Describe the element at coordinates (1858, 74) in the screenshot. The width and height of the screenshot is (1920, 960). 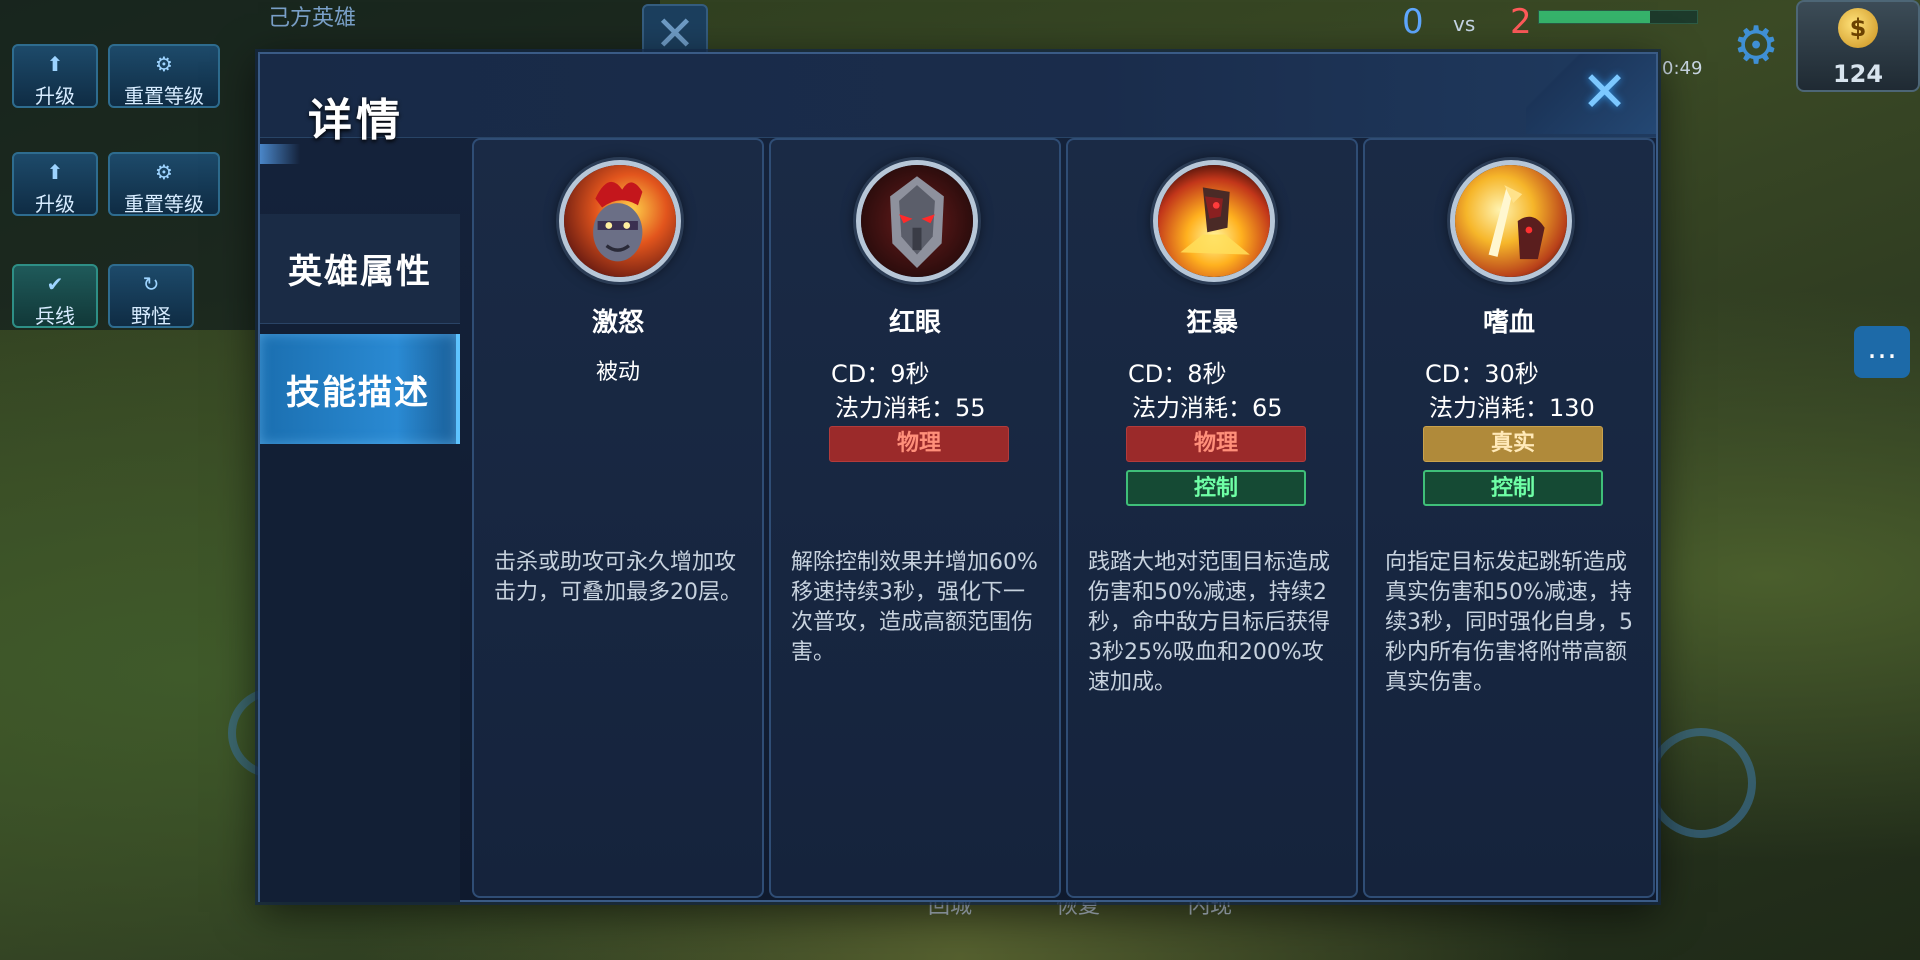
I see `gold-amount: 124` at that location.